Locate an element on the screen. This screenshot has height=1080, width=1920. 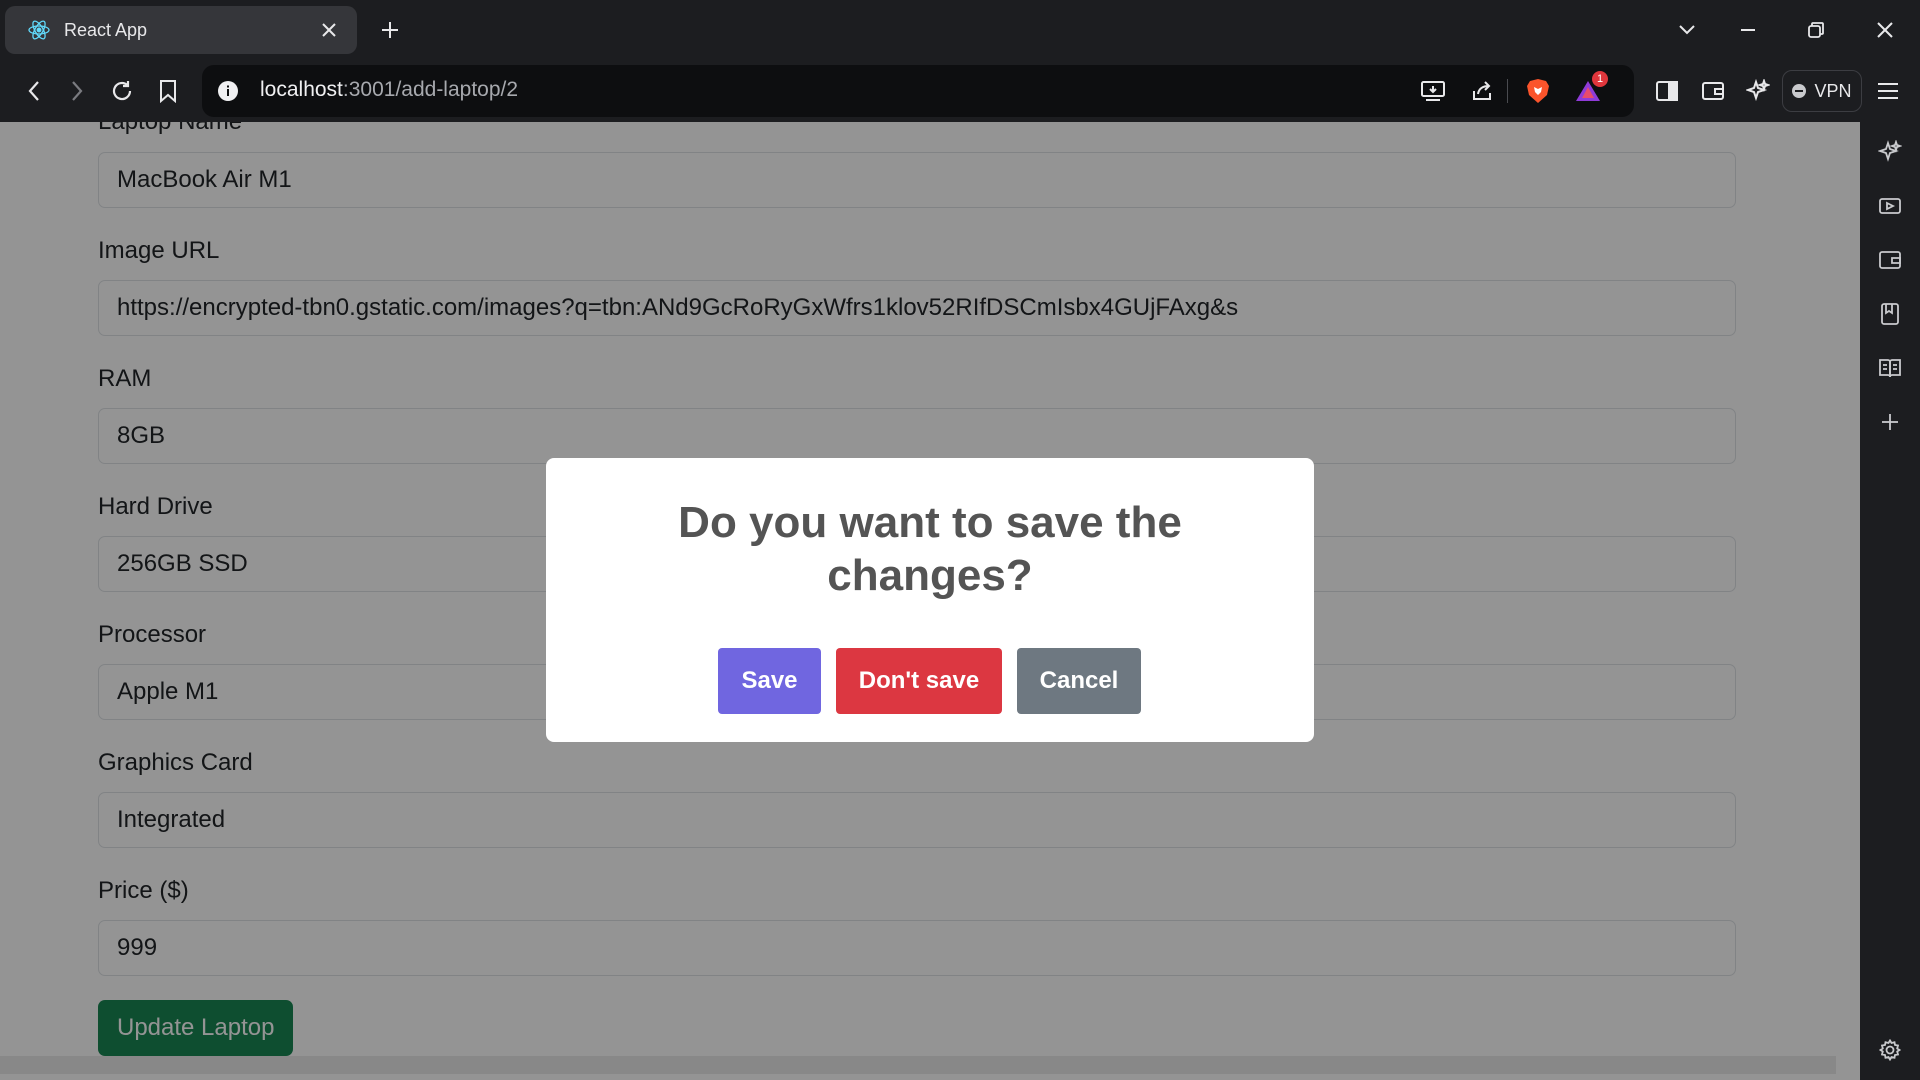
wallet-icon is located at coordinates (1713, 91).